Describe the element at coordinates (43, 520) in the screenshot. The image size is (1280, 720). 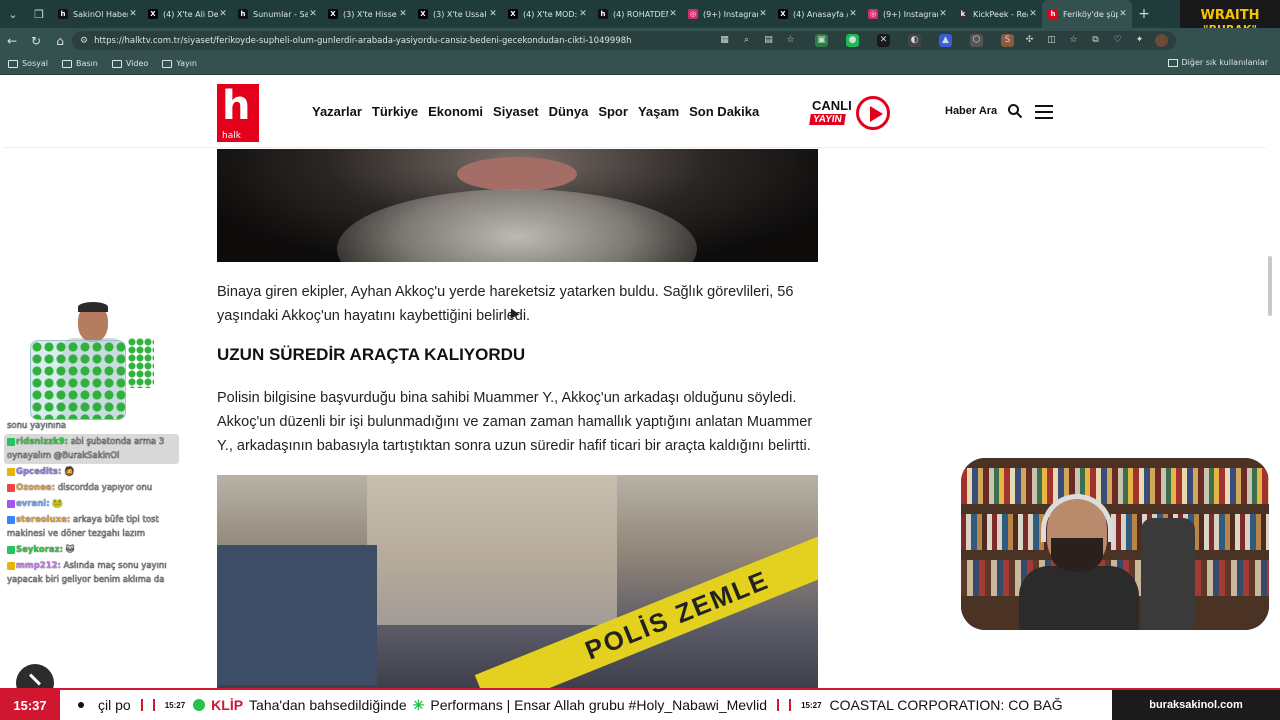
I see `chat-username: stereoluxe:` at that location.